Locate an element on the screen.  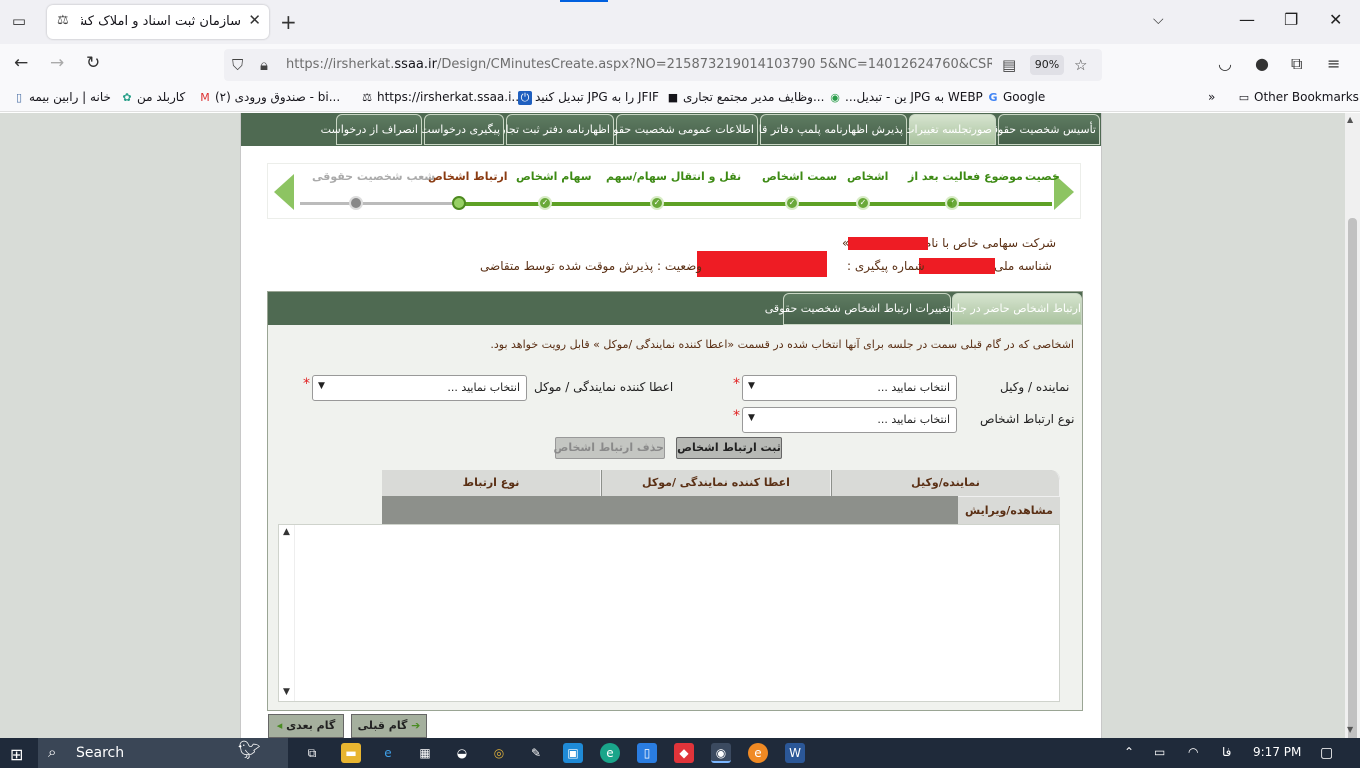
reader-view-icon: ▤ is located at coordinates (1009, 65).